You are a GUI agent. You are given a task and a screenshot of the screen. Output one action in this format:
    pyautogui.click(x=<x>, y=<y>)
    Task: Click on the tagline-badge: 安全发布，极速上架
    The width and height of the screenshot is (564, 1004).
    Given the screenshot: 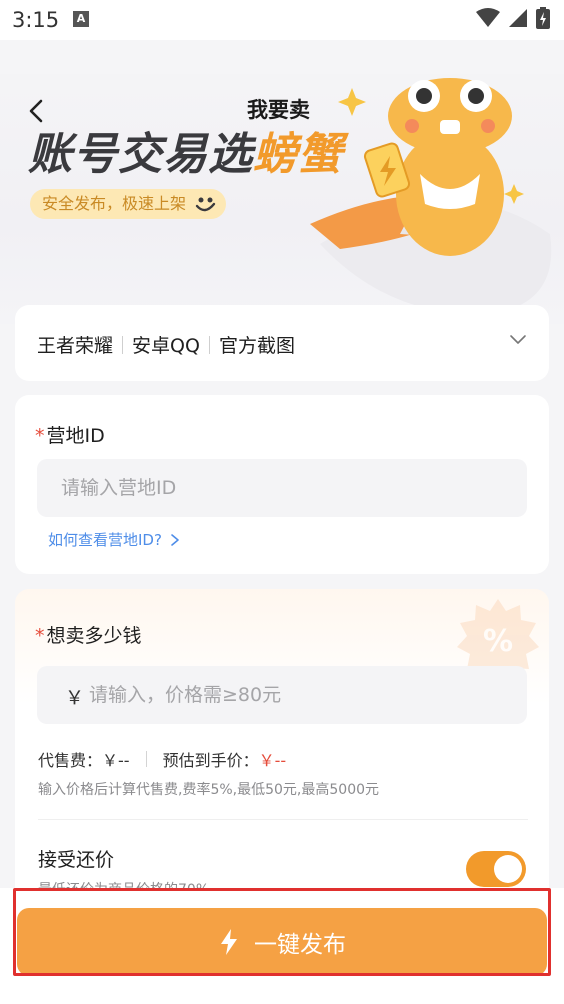 What is the action you would take?
    pyautogui.click(x=128, y=204)
    